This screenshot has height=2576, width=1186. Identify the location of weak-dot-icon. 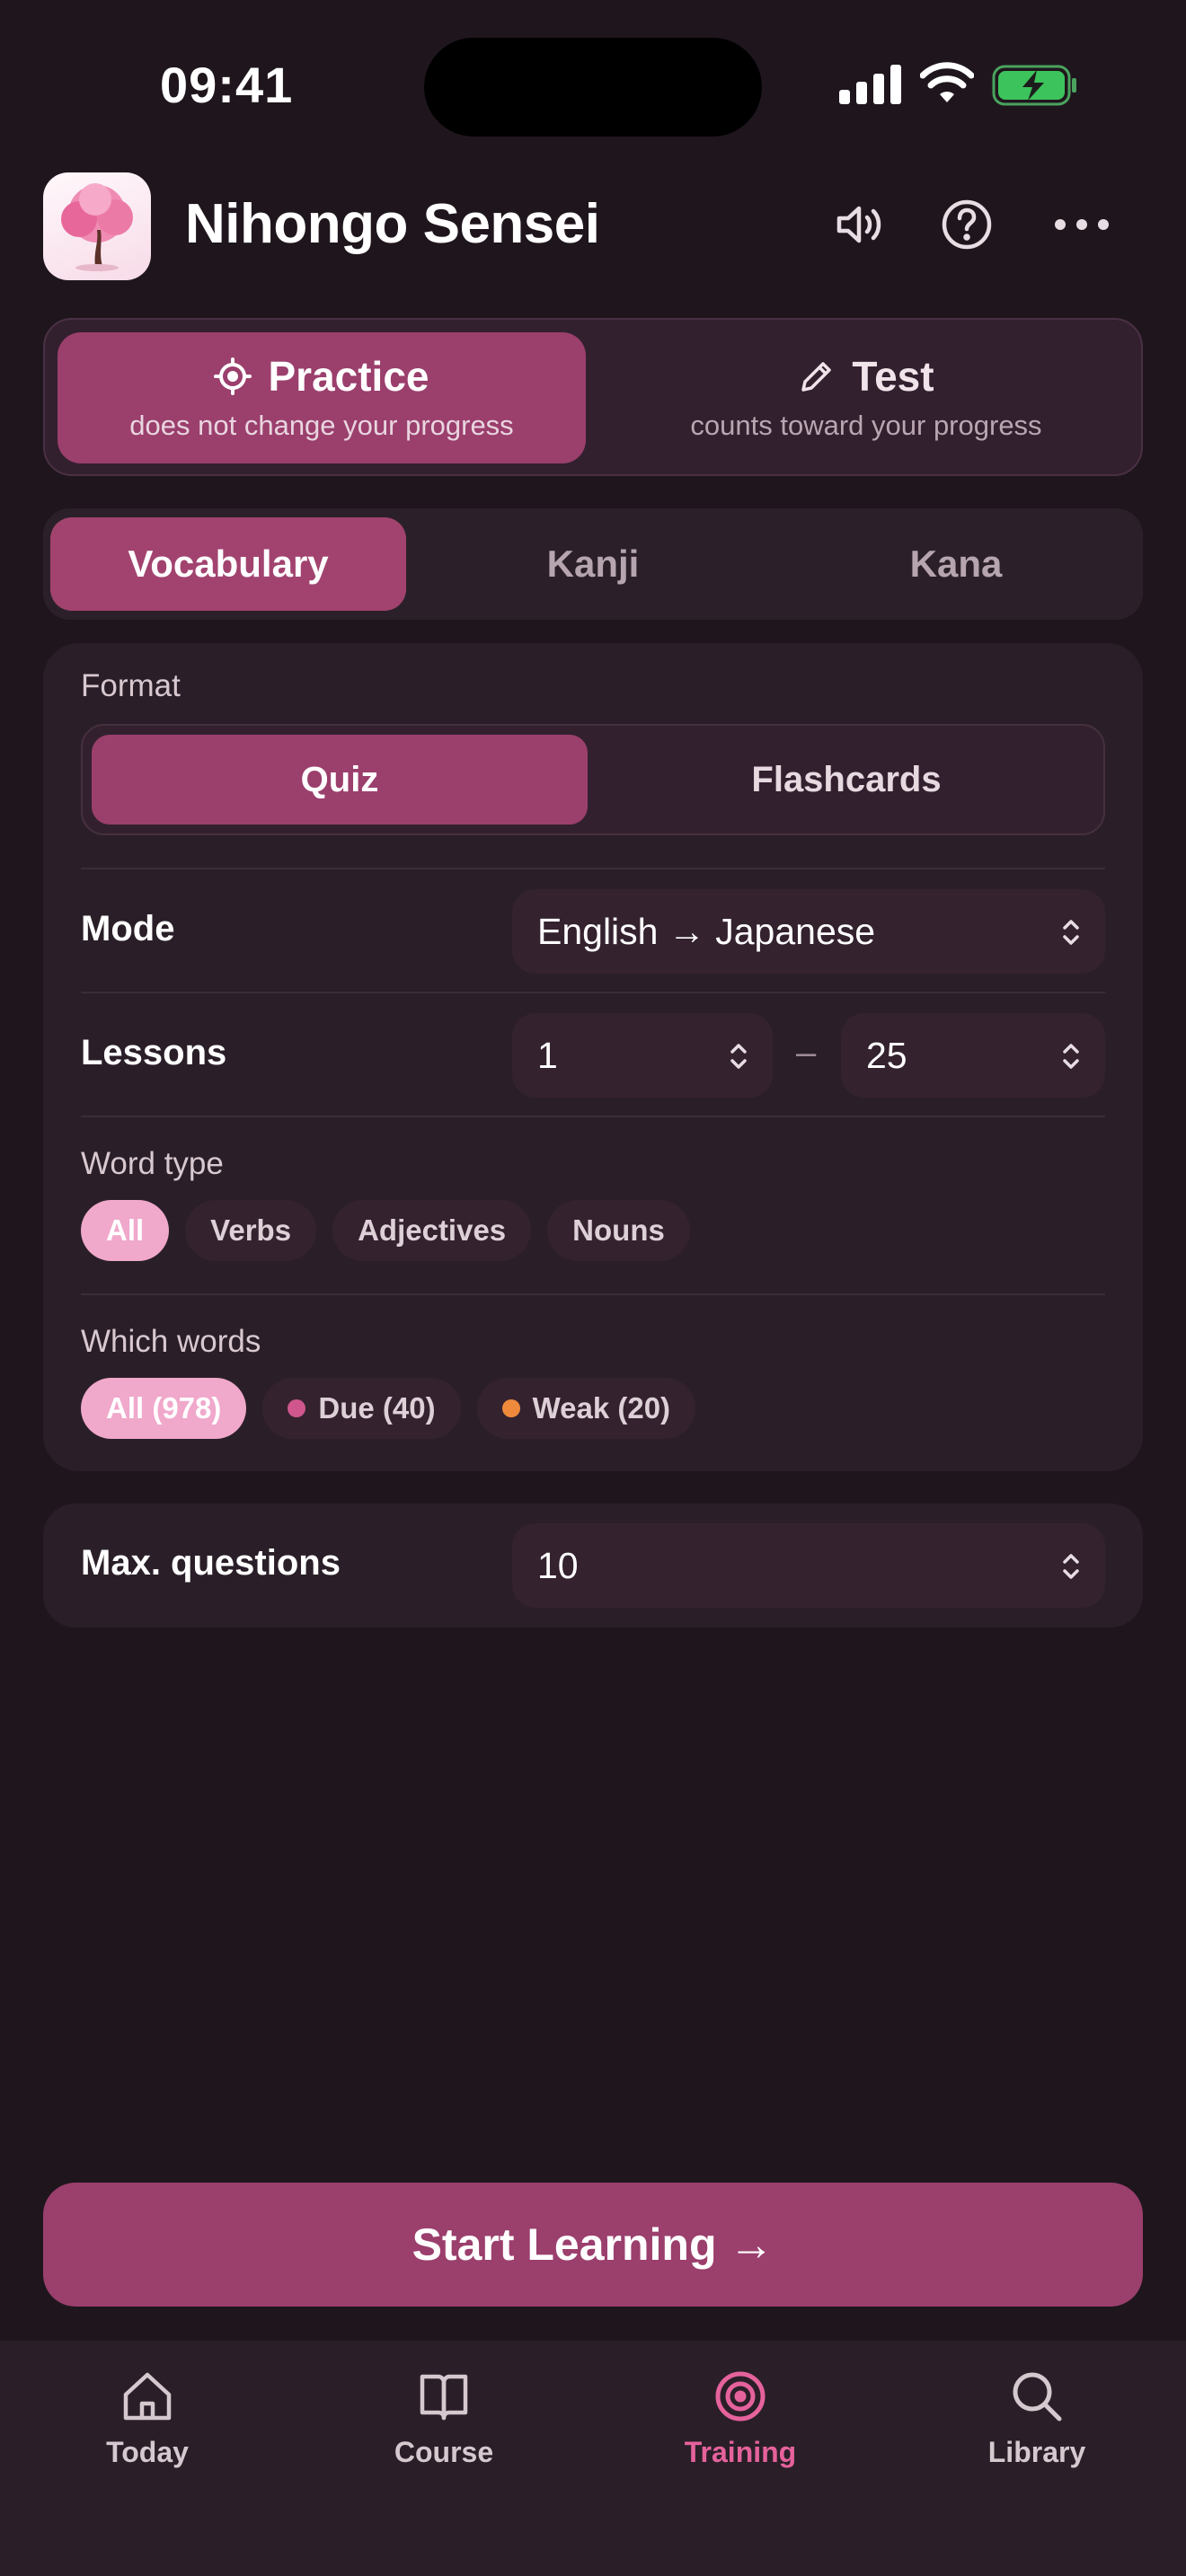
(510, 1408).